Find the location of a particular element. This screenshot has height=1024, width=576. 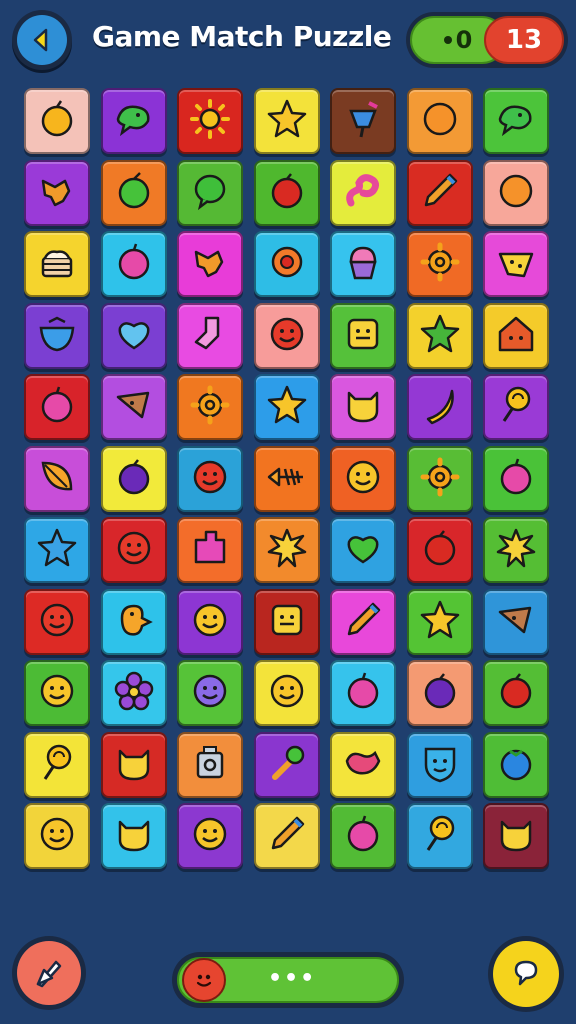

score-counter: 13 is located at coordinates (524, 40).